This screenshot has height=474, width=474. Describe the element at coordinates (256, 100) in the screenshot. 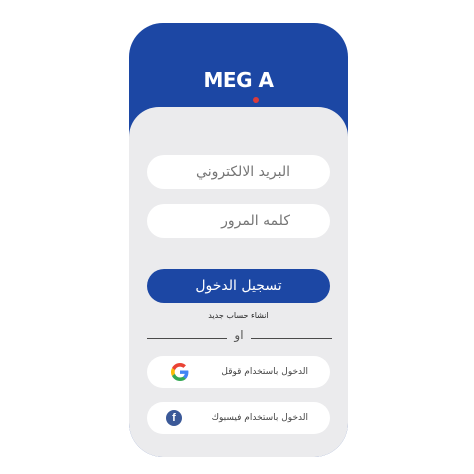

I see `logo-accent-dot` at that location.